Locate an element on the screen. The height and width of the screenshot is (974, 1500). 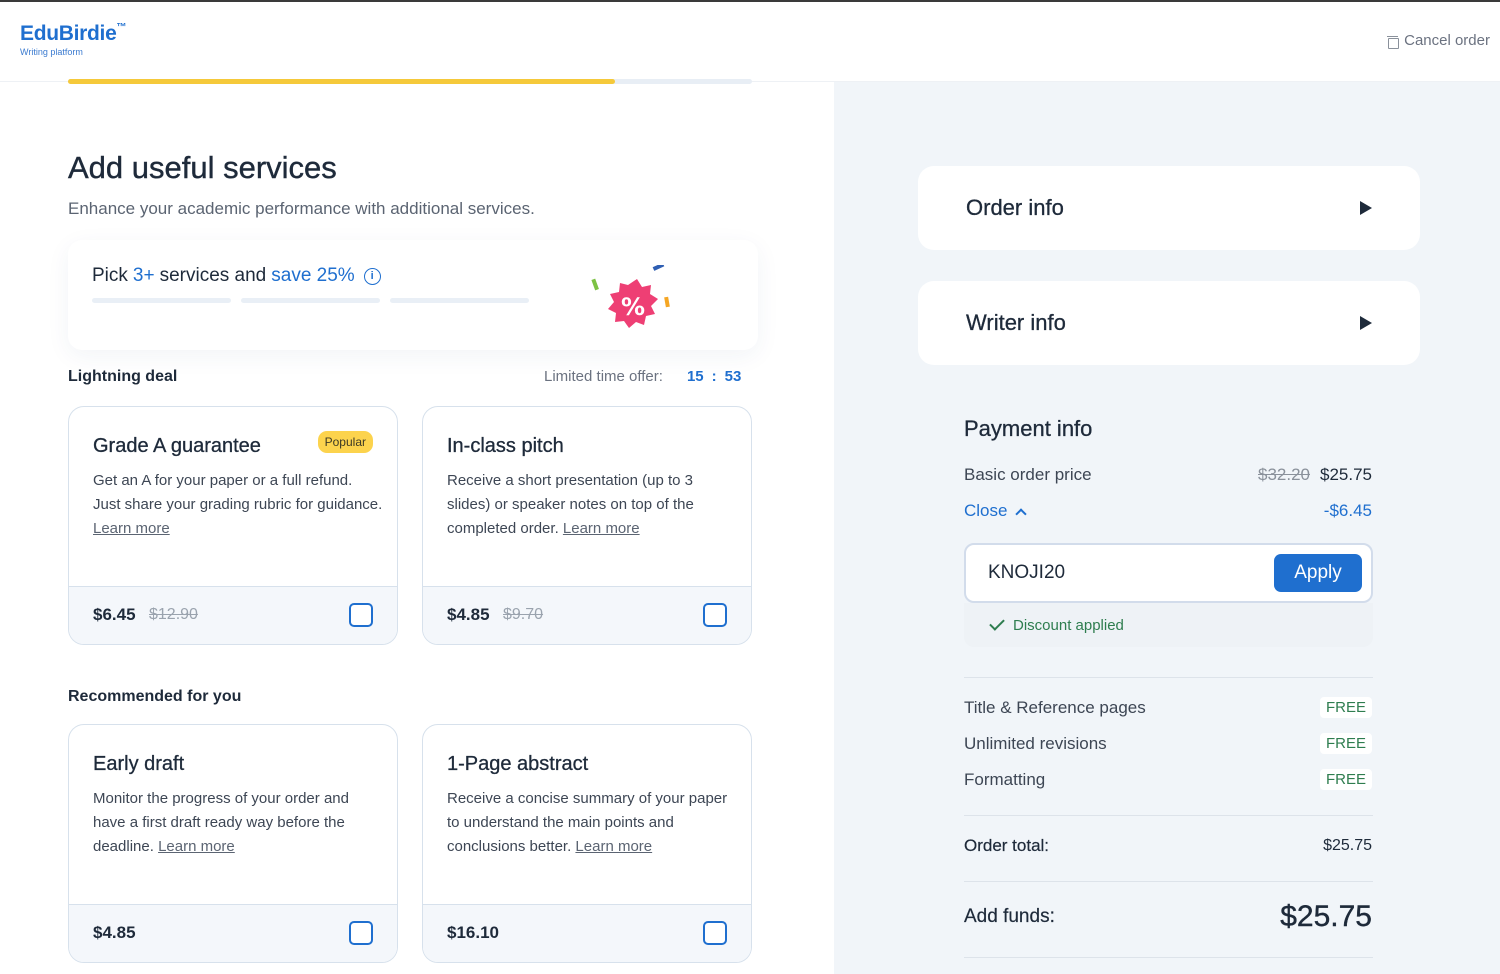
card-old-price: $9.70 is located at coordinates (523, 614).